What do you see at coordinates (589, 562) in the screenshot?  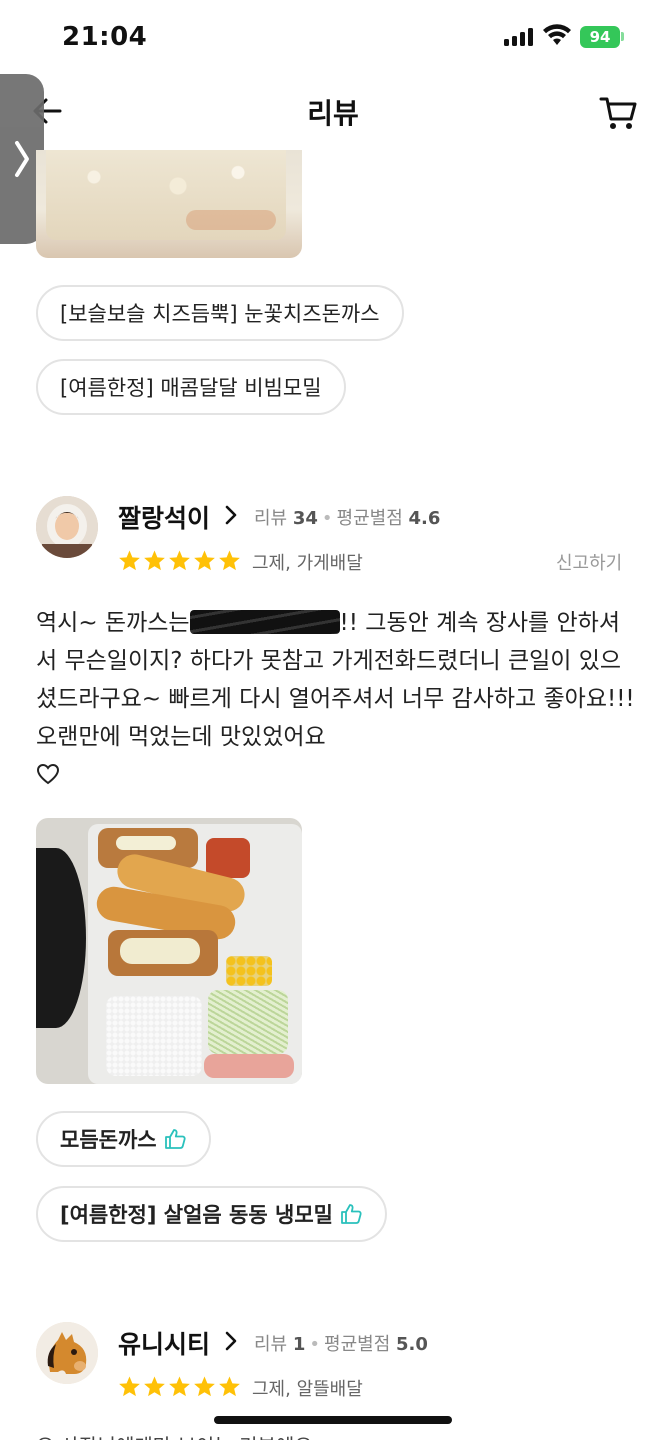 I see `report-button: 신고하기` at bounding box center [589, 562].